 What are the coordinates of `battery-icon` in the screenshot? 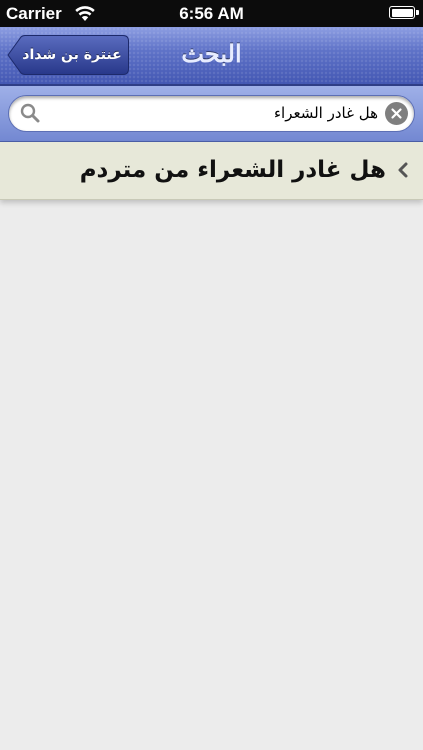 It's located at (404, 12).